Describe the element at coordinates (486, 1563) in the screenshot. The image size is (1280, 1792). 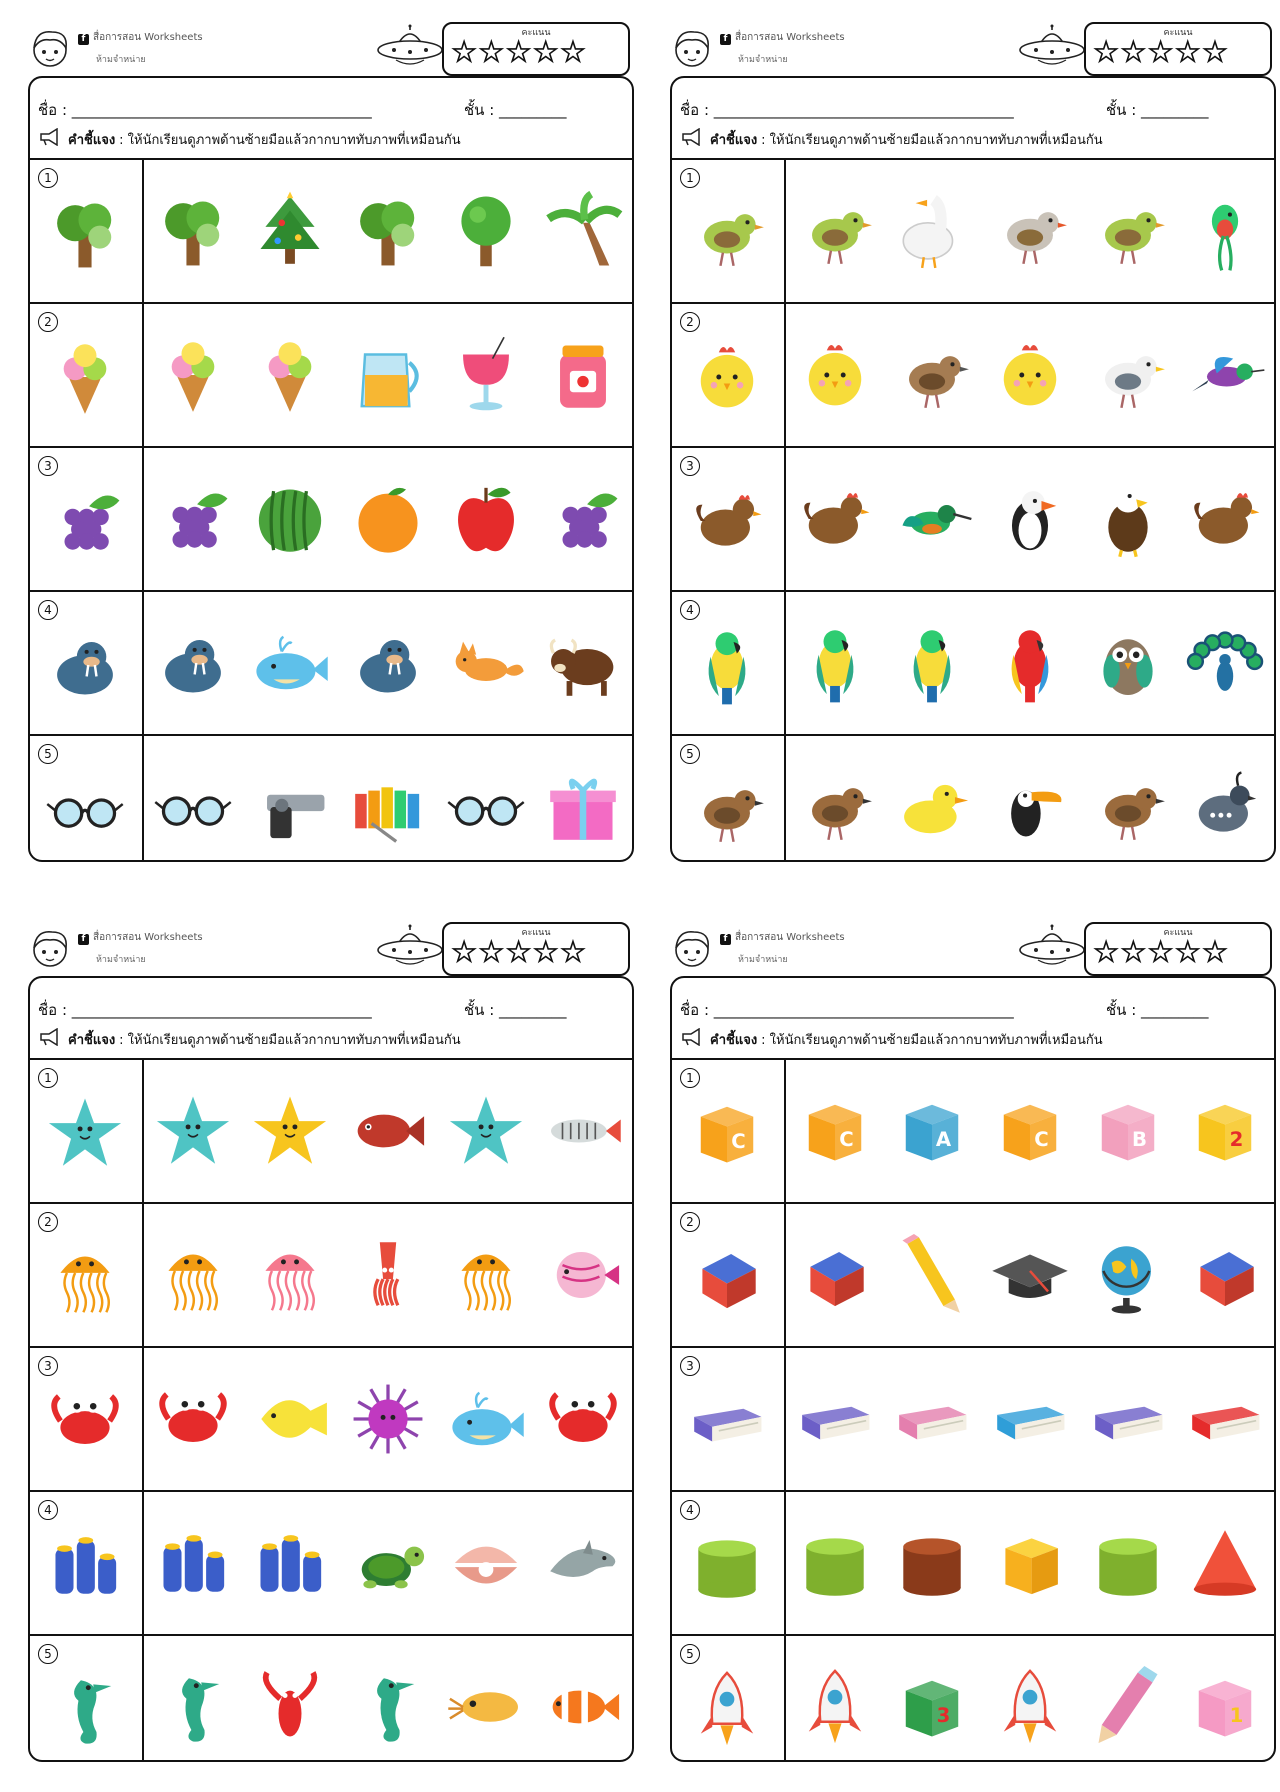
I see `clam-icon` at that location.